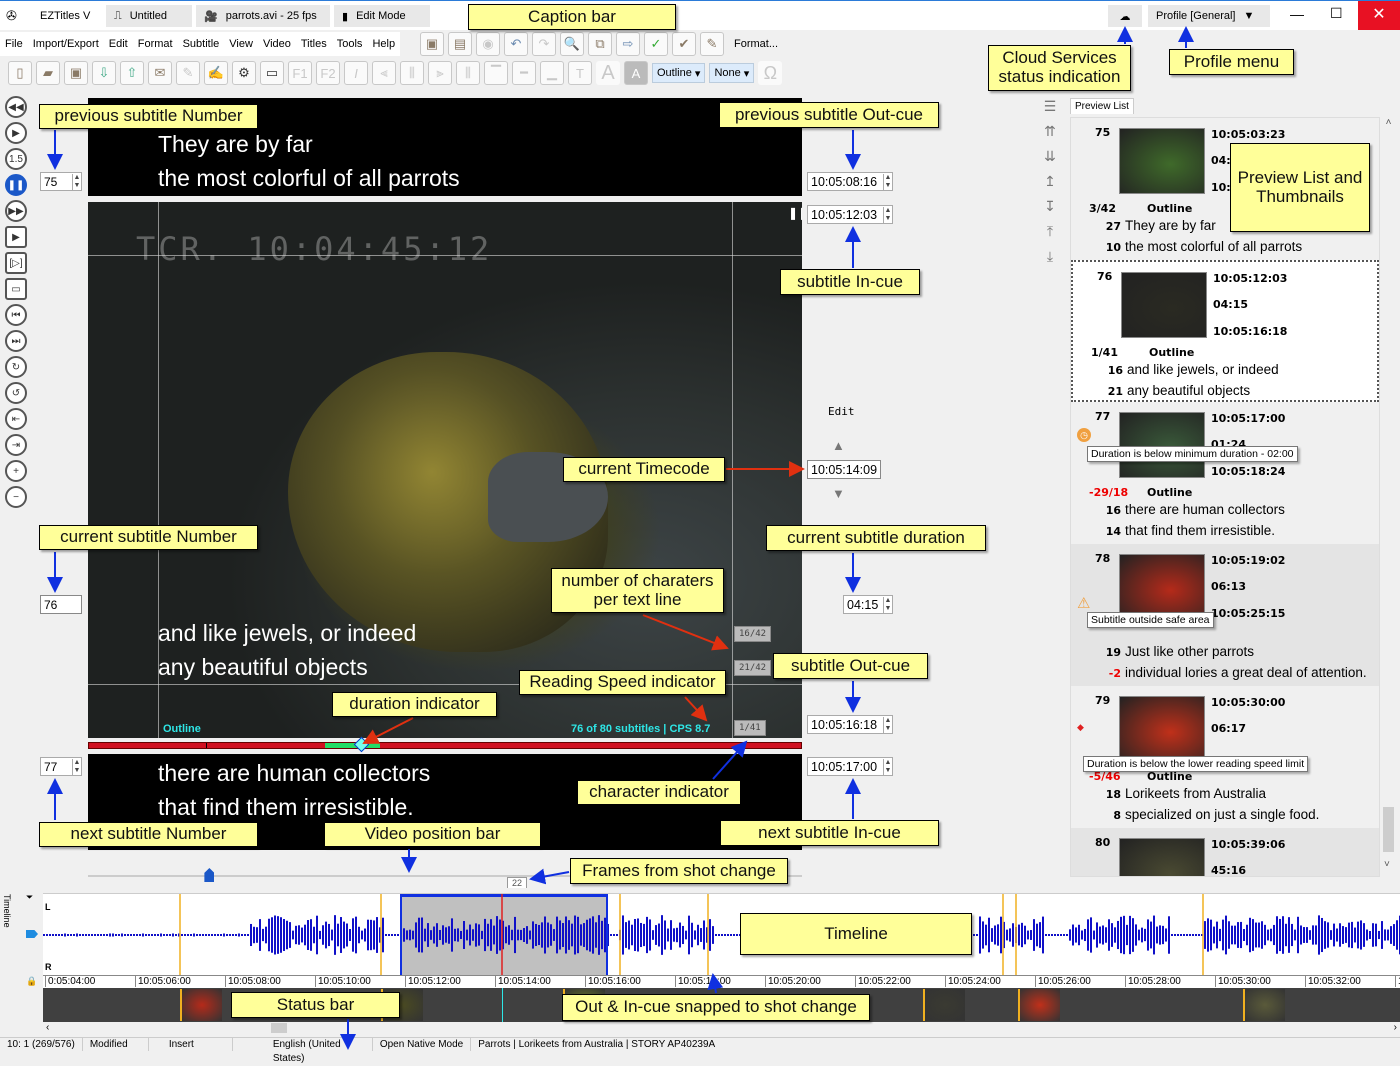 This screenshot has height=1066, width=1400. What do you see at coordinates (1297, 14) in the screenshot?
I see `minimize-button: —` at bounding box center [1297, 14].